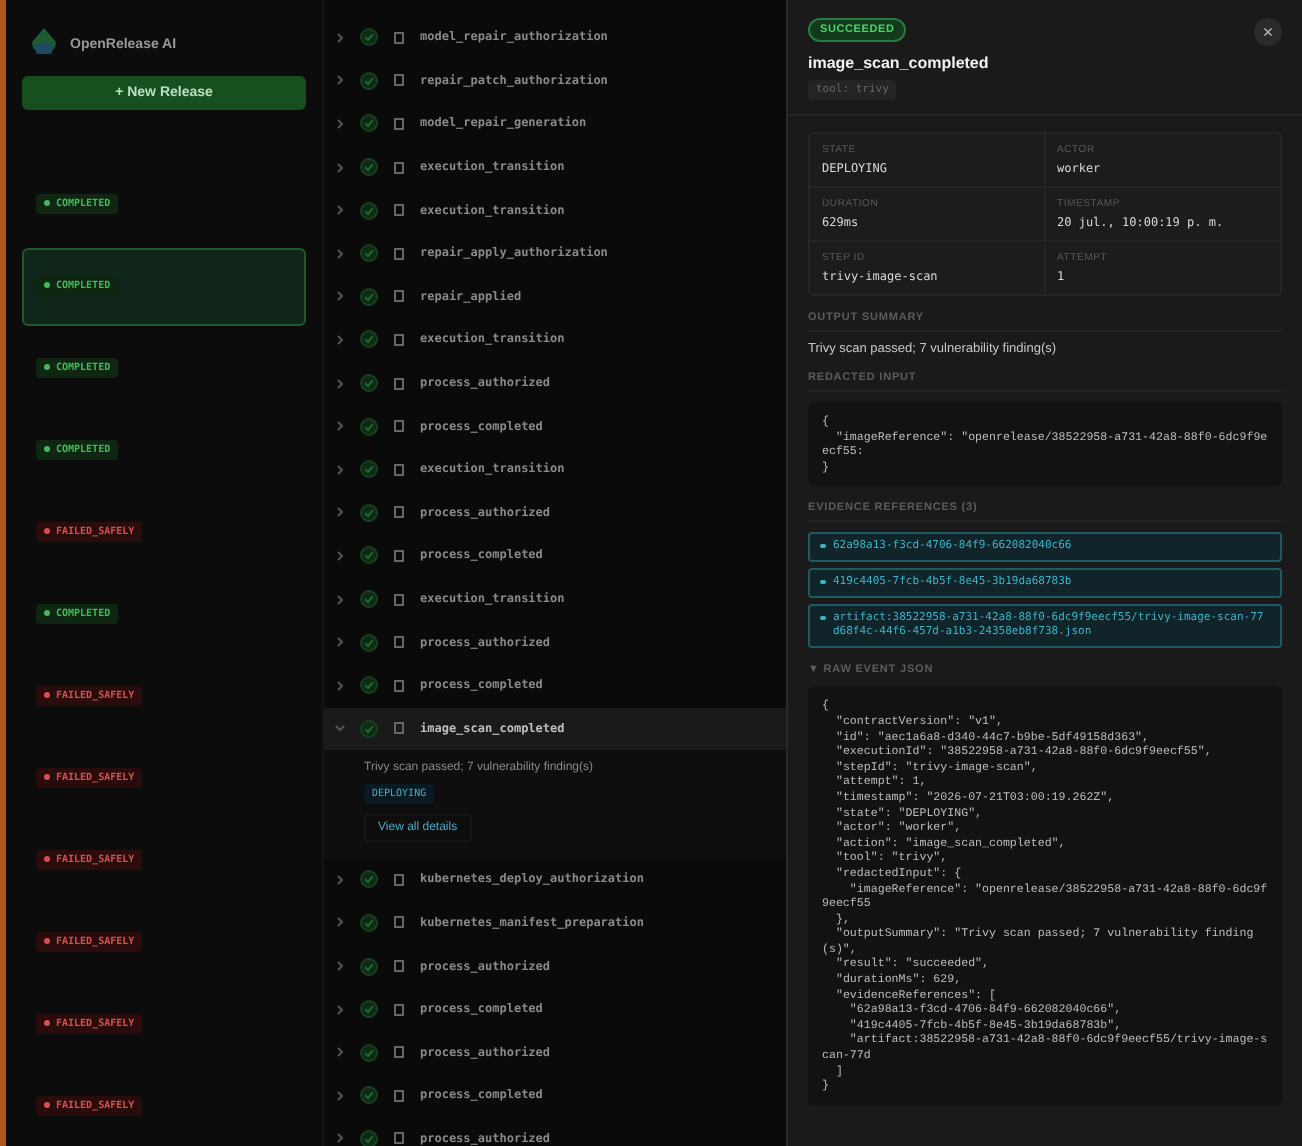 This screenshot has height=1146, width=1302. What do you see at coordinates (899, 63) in the screenshot?
I see `event-title: image_scan_completed` at bounding box center [899, 63].